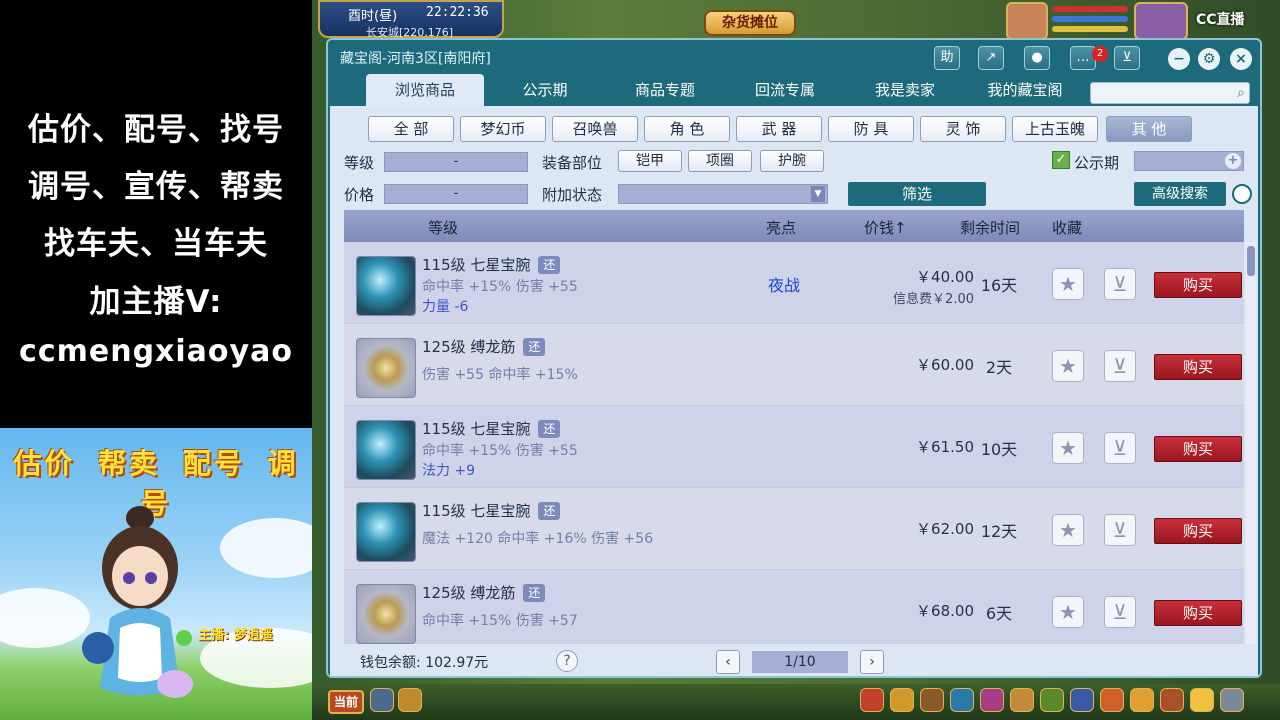  What do you see at coordinates (885, 227) in the screenshot?
I see `header-price-sort: 价钱↑` at bounding box center [885, 227].